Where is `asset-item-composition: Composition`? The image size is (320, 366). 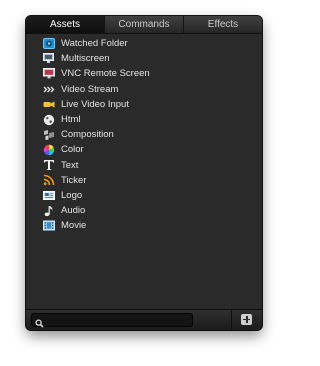 asset-item-composition: Composition is located at coordinates (144, 134).